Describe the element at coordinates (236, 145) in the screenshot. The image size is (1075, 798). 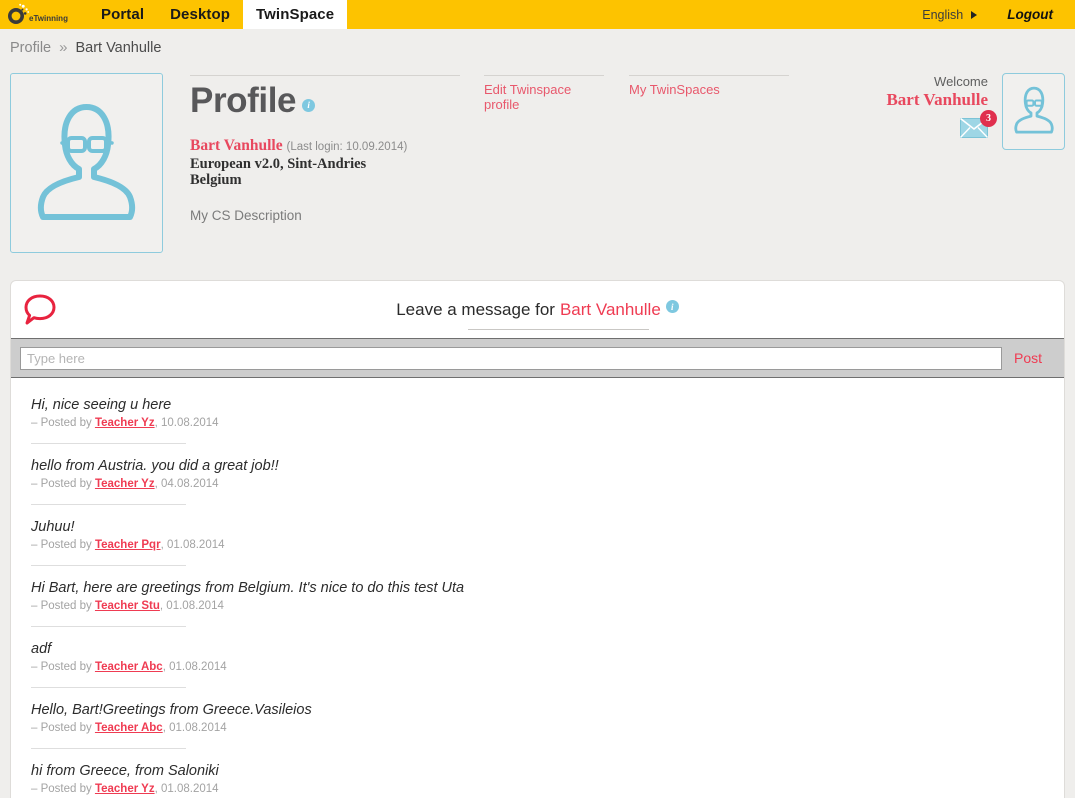
I see `profile-name: Bart Vanhulle` at that location.